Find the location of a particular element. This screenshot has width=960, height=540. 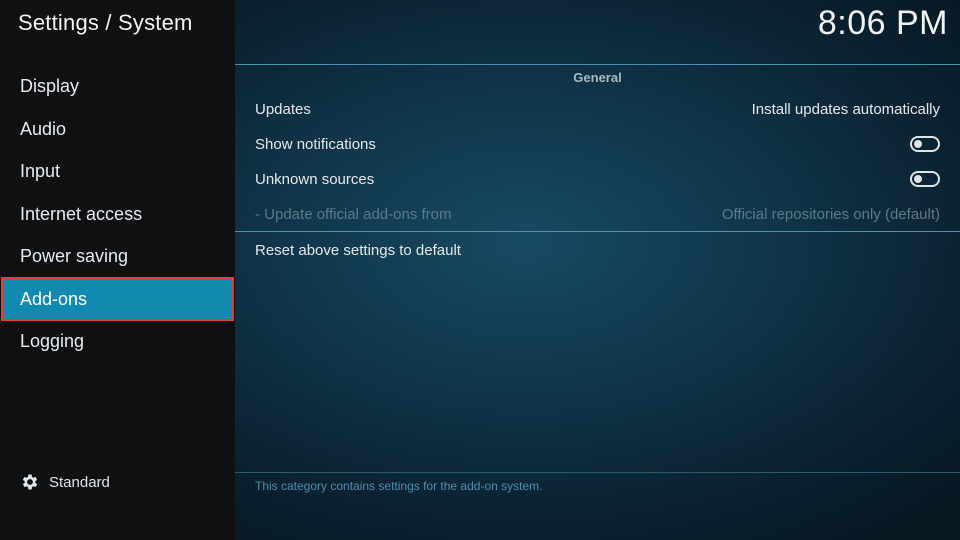

reset-settings-button: Reset above settings to default is located at coordinates (597, 250).